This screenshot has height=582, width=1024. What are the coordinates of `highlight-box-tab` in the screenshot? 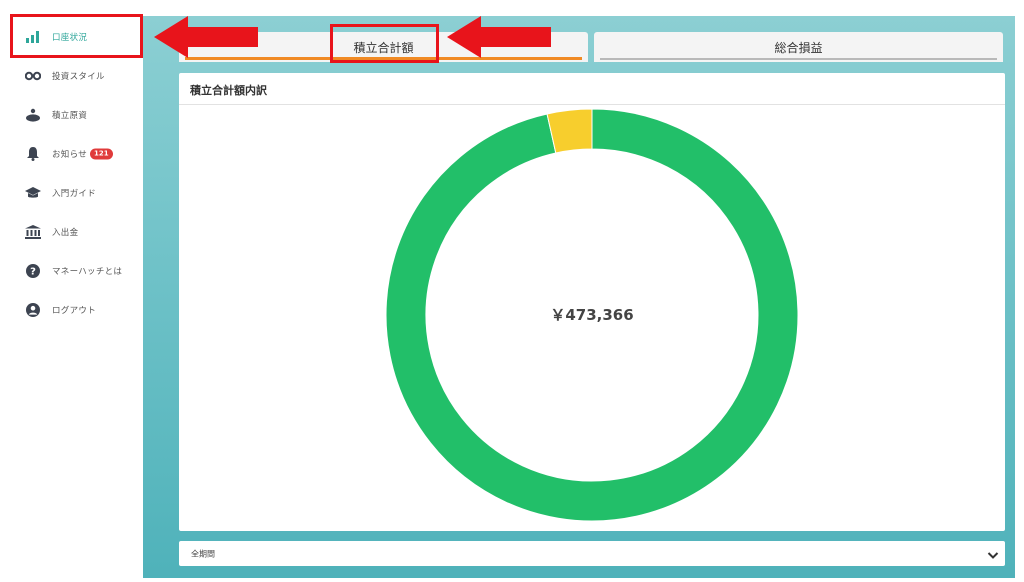 It's located at (384, 43).